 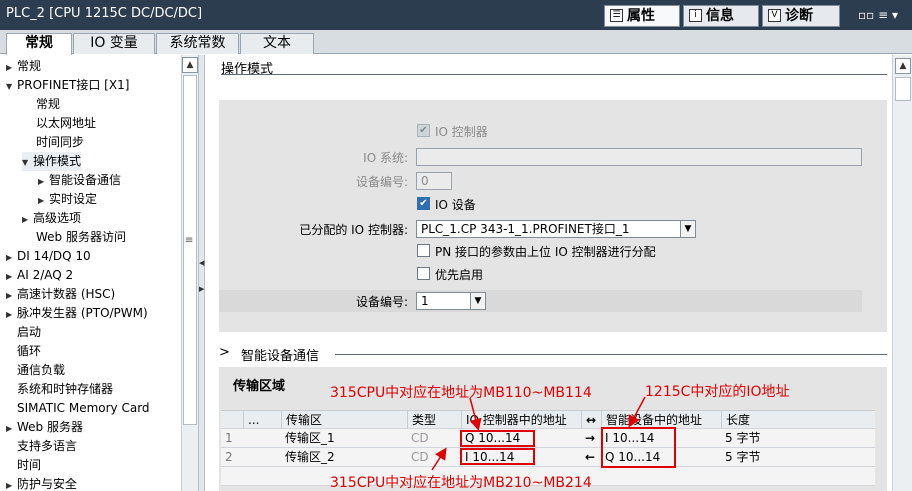 What do you see at coordinates (525, 229) in the screenshot?
I see `assigned-controller-value: PLC_1.CP 343-1_1.PROFINET接口_1` at bounding box center [525, 229].